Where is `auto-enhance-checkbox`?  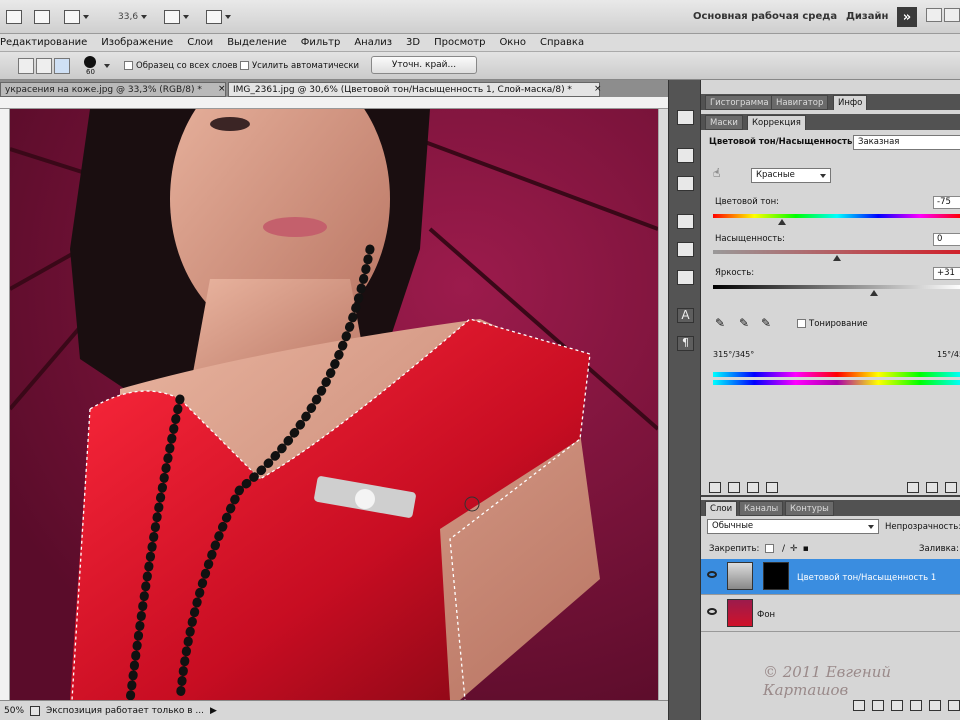
auto-enhance-checkbox is located at coordinates (244, 65).